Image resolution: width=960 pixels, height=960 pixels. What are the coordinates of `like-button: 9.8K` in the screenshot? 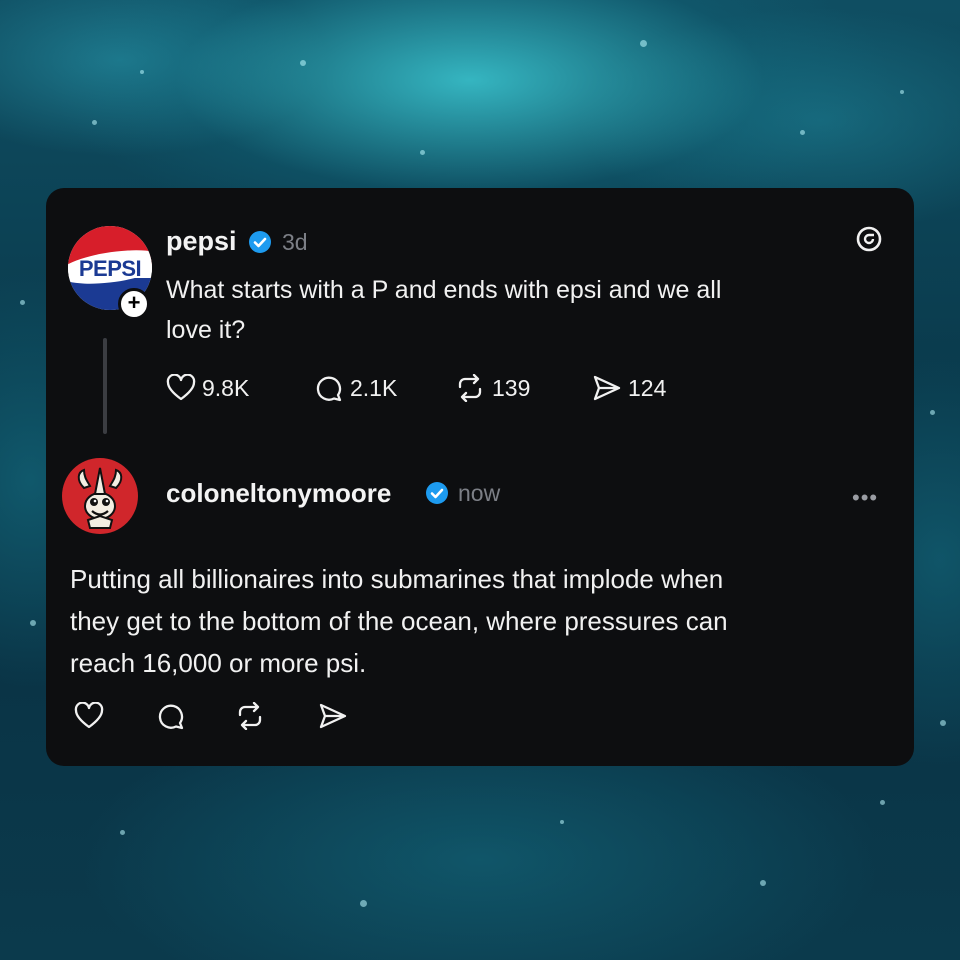 It's located at (207, 388).